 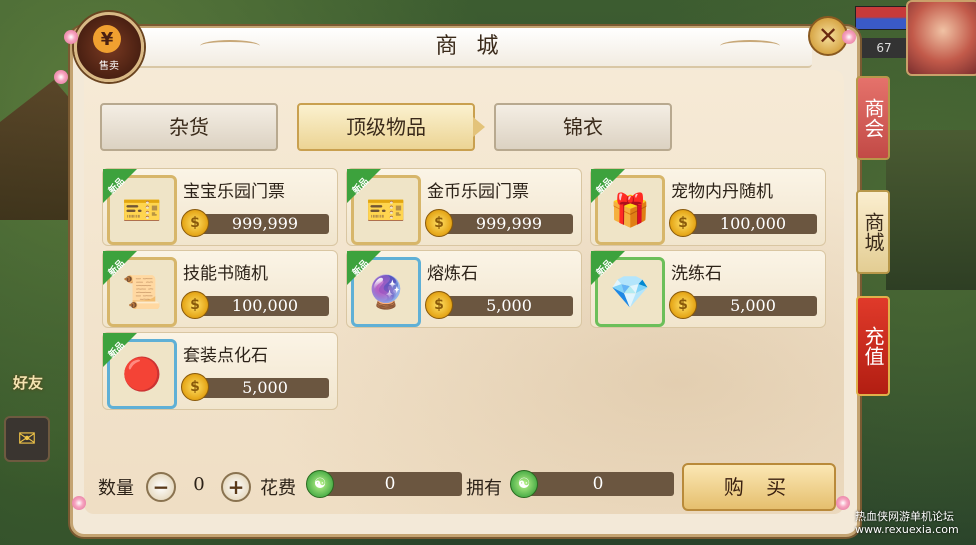 I want to click on item-name: 洗练石, so click(x=696, y=274).